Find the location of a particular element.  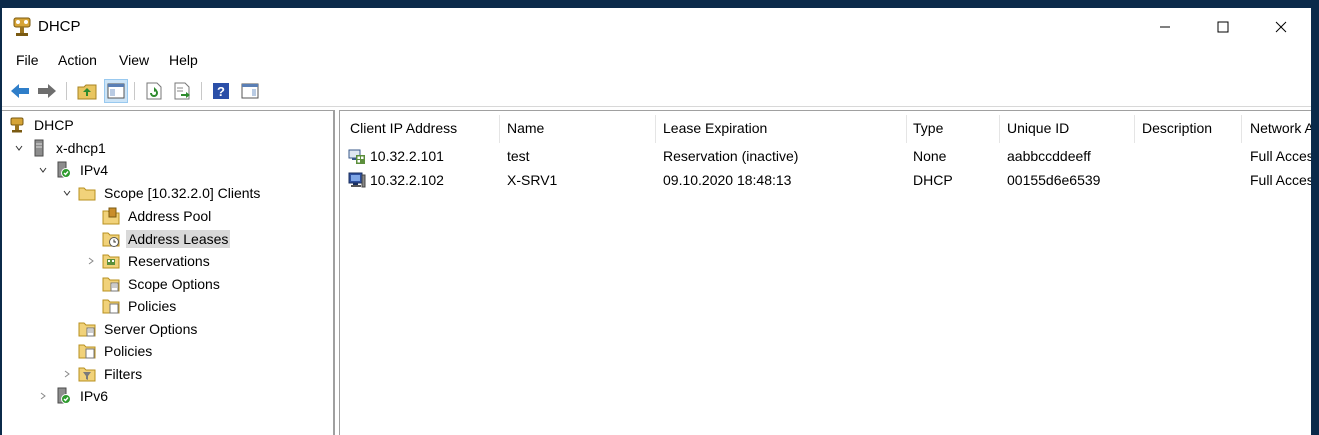

refresh-button is located at coordinates (154, 91).